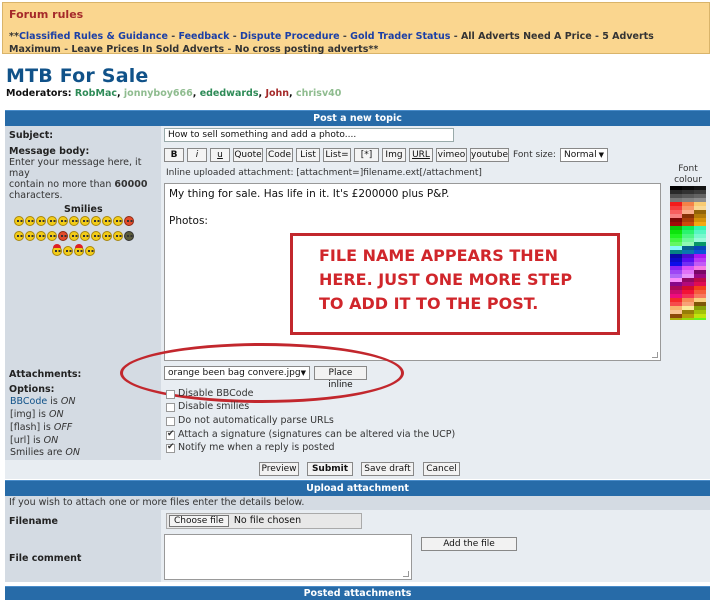 The image size is (713, 600). Describe the element at coordinates (248, 155) in the screenshot. I see `quote-button: Quote` at that location.